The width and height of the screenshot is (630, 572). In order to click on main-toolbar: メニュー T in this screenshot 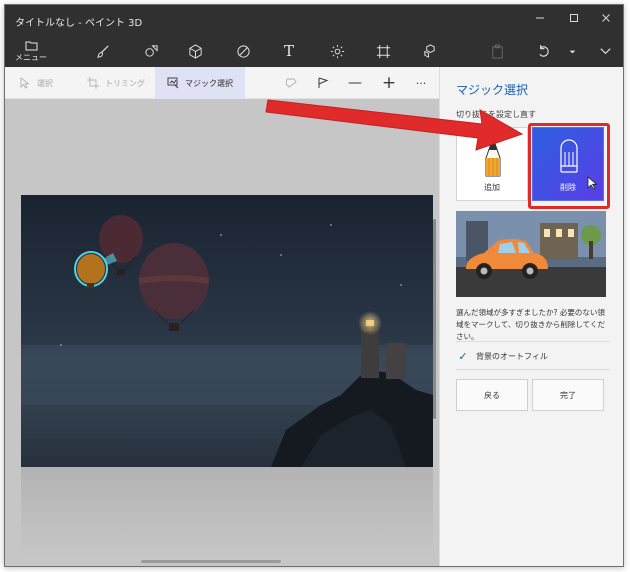, I will do `click(314, 51)`.